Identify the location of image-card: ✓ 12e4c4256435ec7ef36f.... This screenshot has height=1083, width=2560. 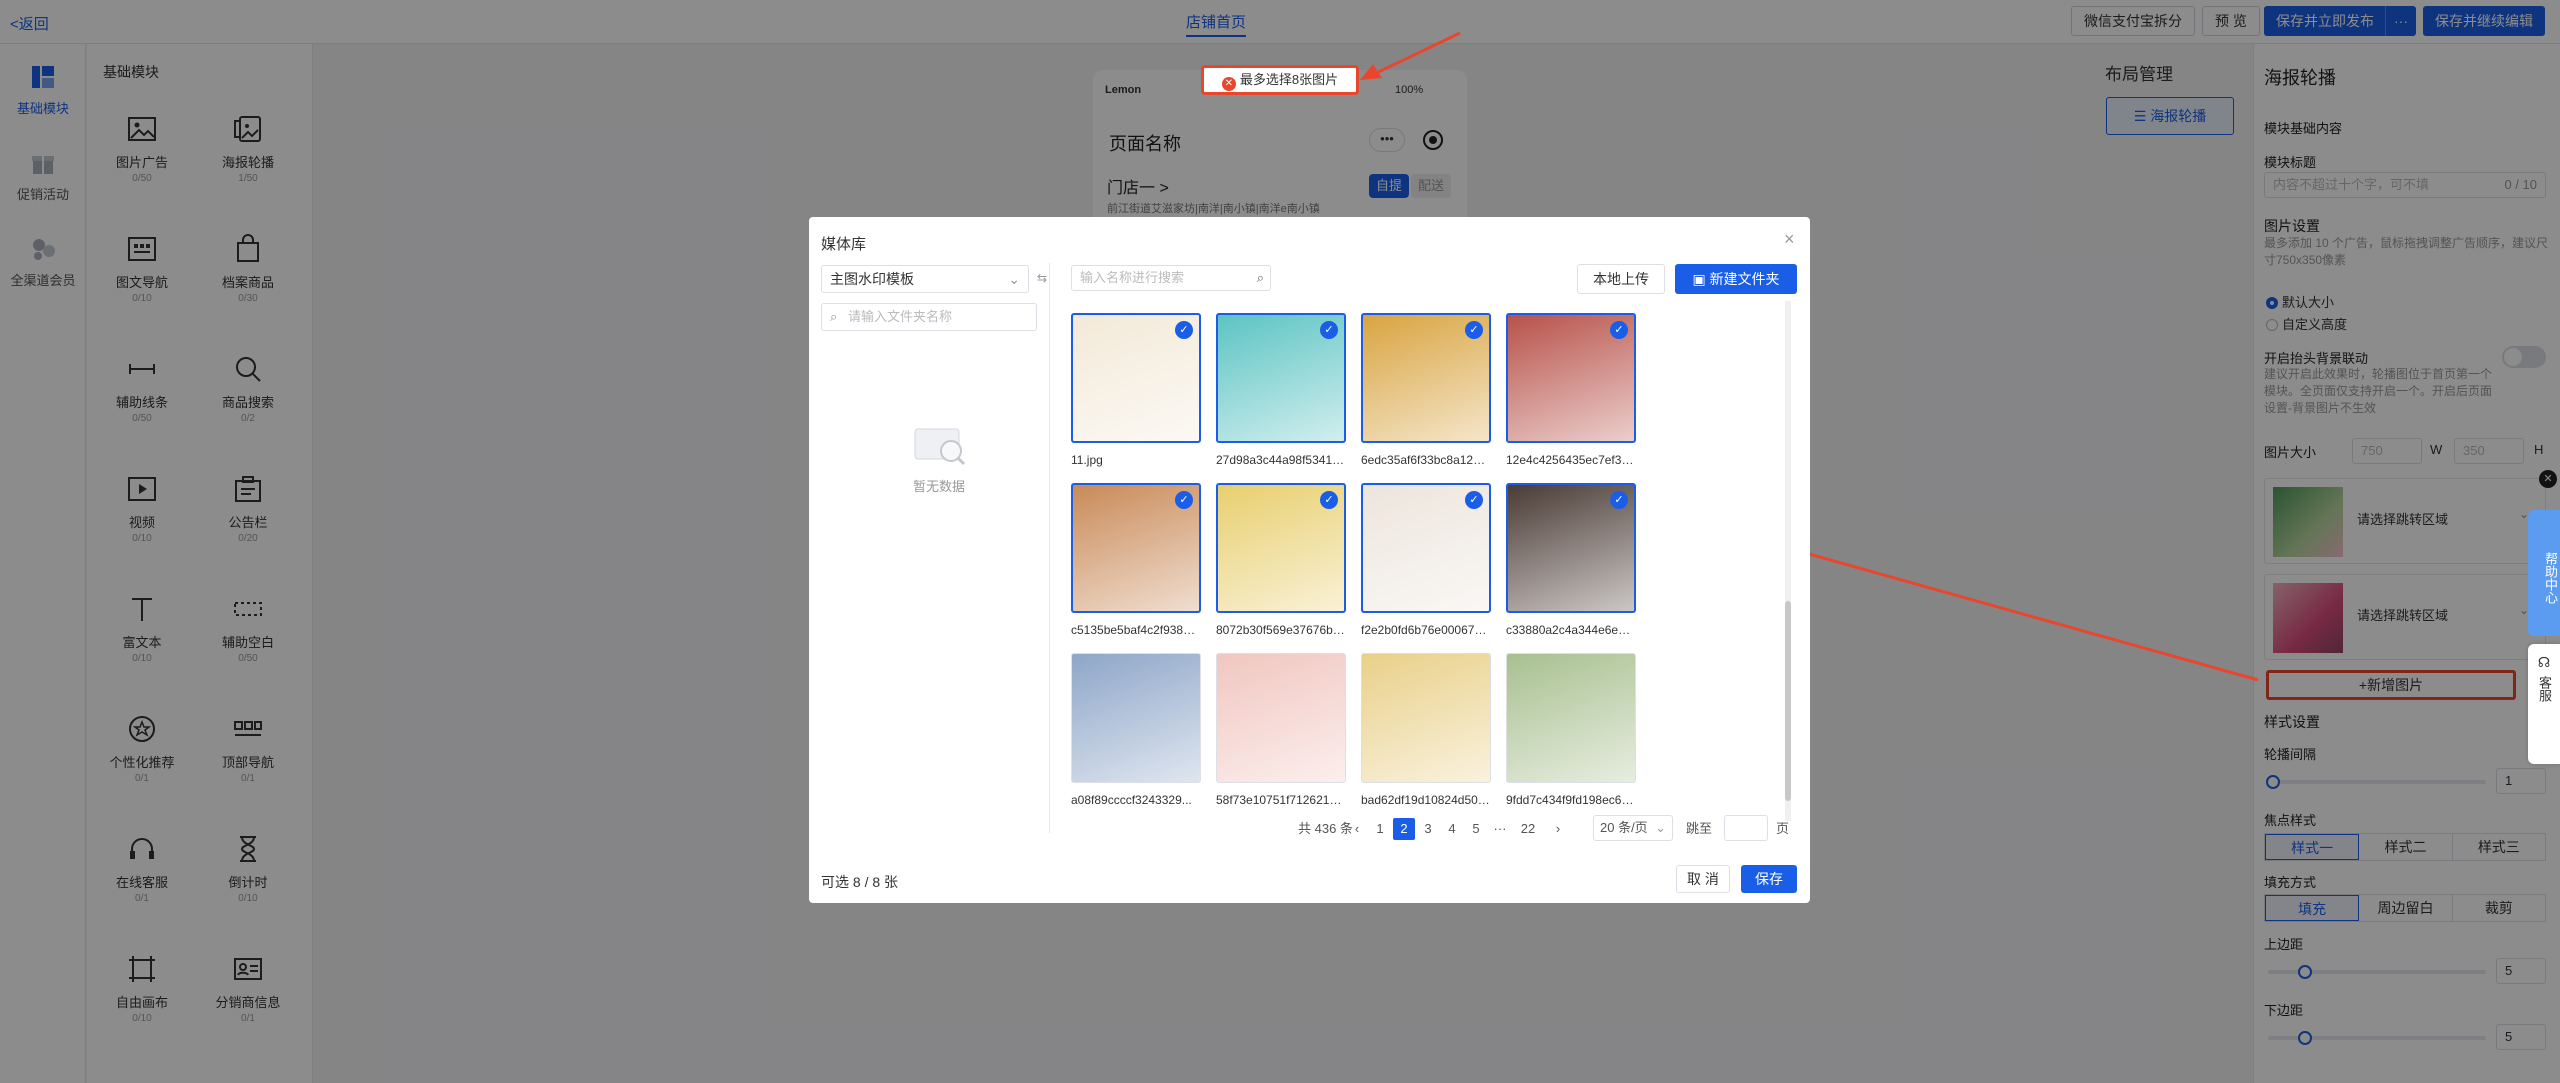
(1571, 390).